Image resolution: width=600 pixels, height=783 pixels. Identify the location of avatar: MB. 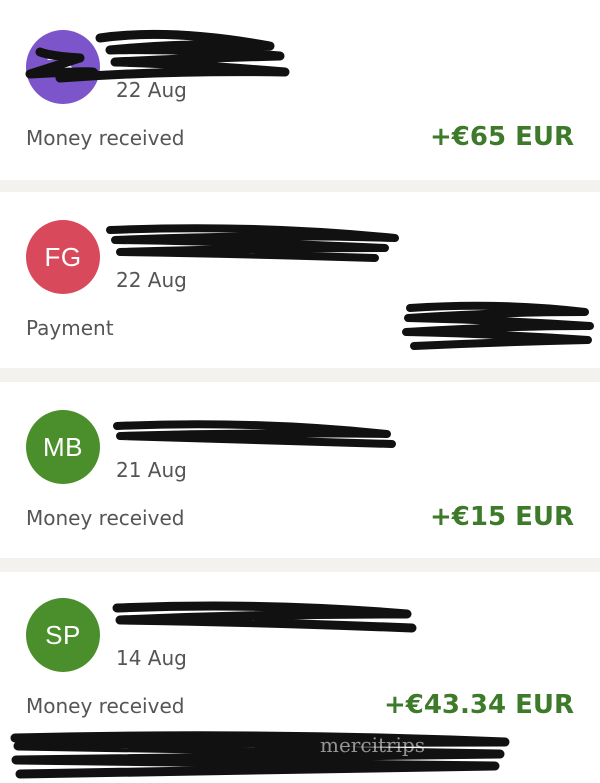
(63, 447).